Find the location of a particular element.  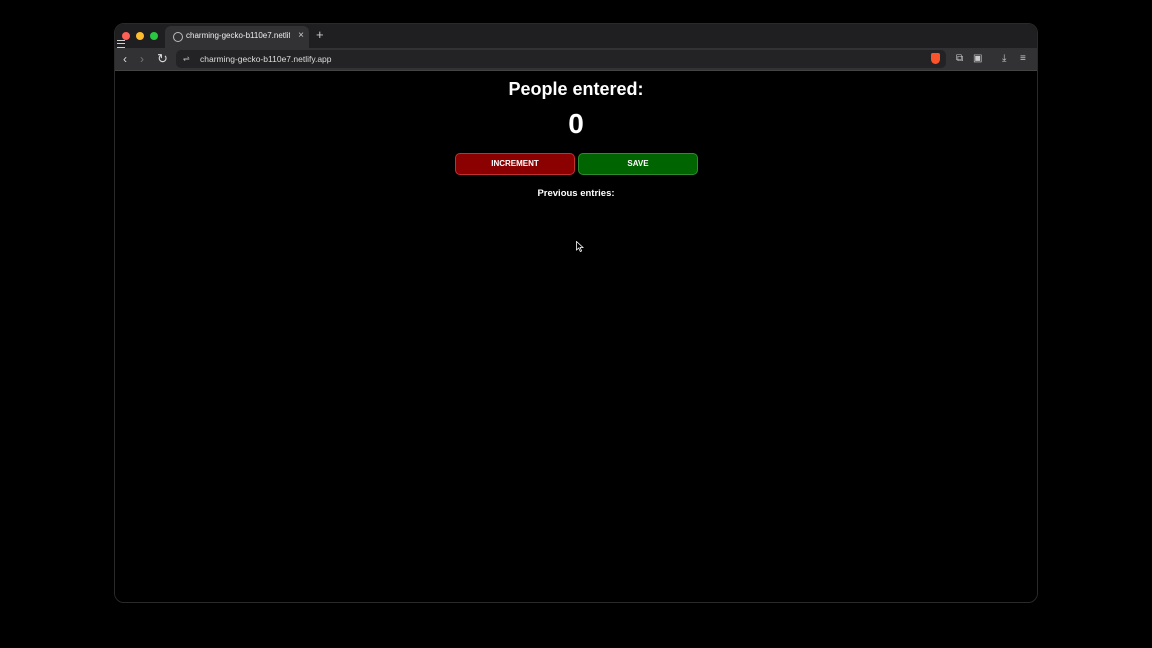

tab-title: charming-gecko-b110e7.netlify.app is located at coordinates (238, 35).